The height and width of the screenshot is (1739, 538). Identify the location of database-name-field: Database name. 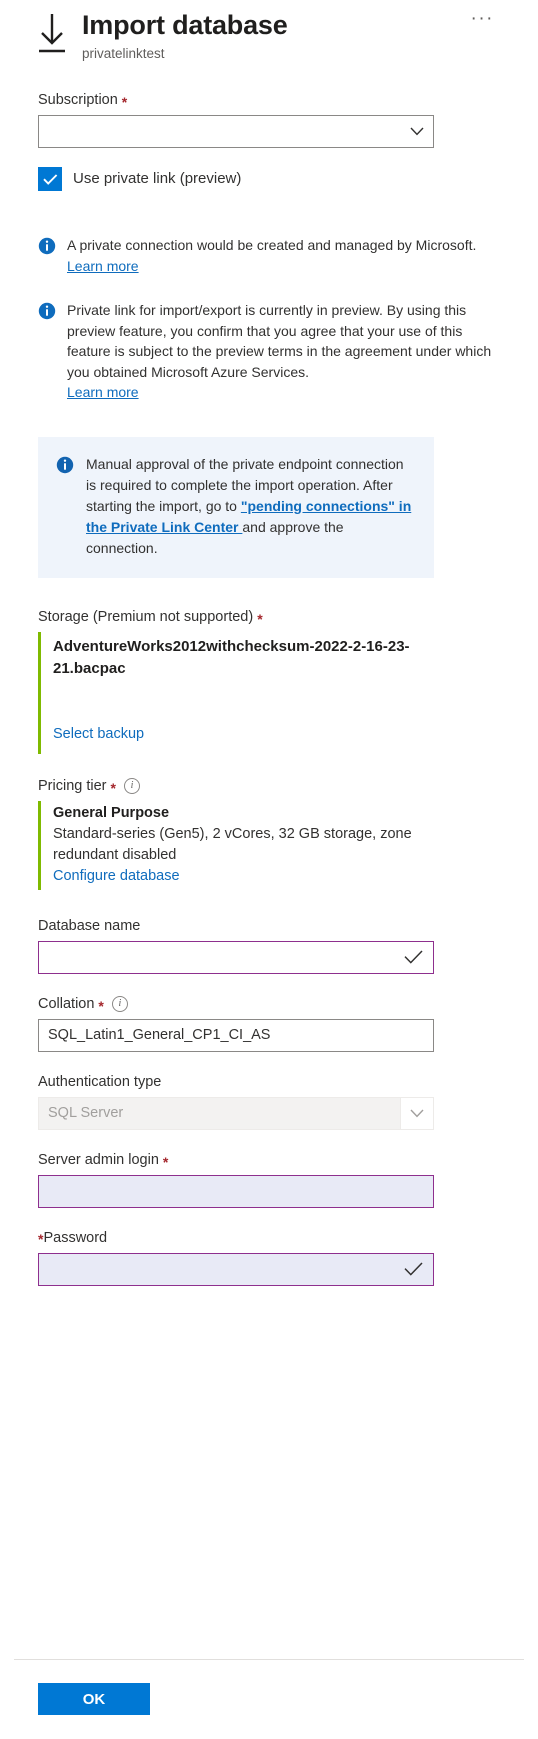
(269, 945).